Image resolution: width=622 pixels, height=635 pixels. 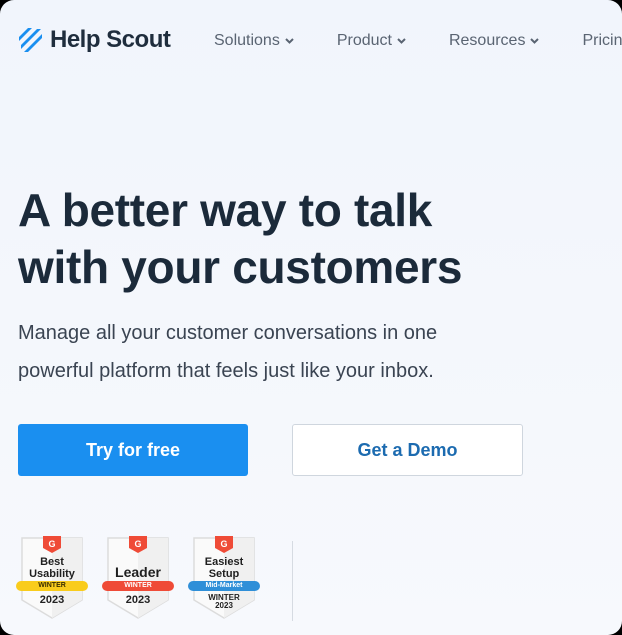 I want to click on get-a-demo-button: Get a Demo, so click(x=407, y=450).